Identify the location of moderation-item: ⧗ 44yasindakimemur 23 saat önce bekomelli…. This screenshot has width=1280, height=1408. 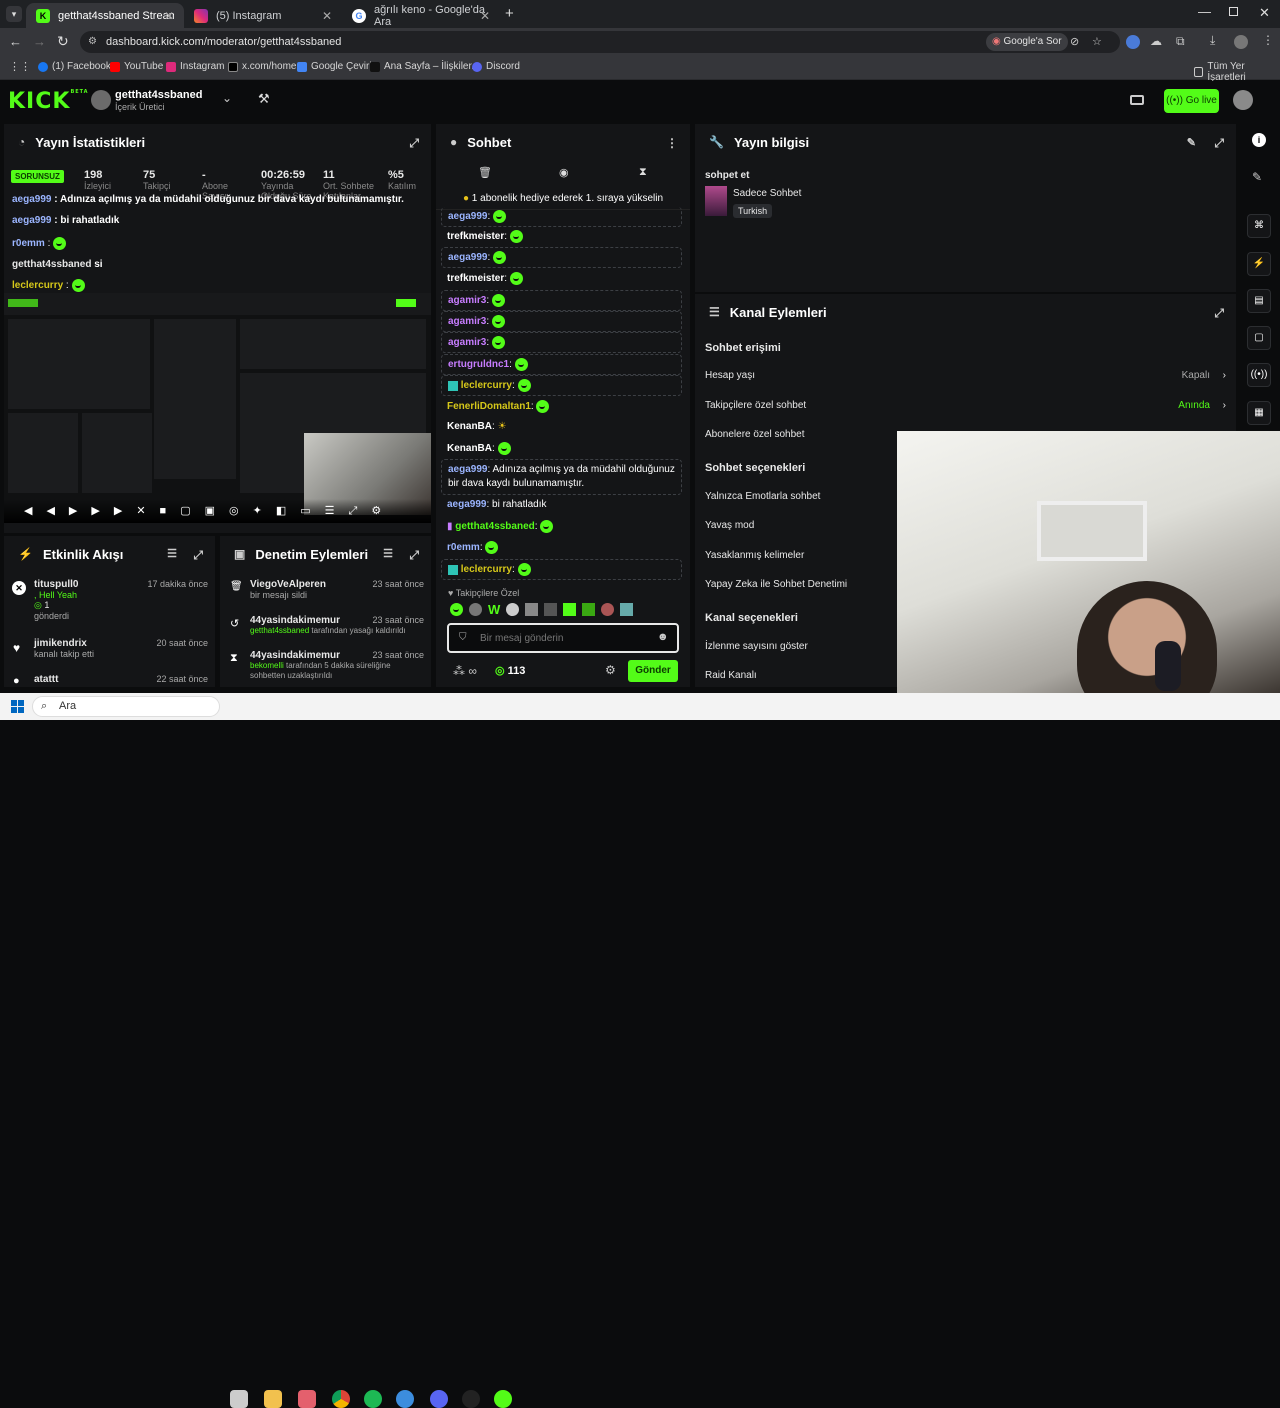
(326, 665).